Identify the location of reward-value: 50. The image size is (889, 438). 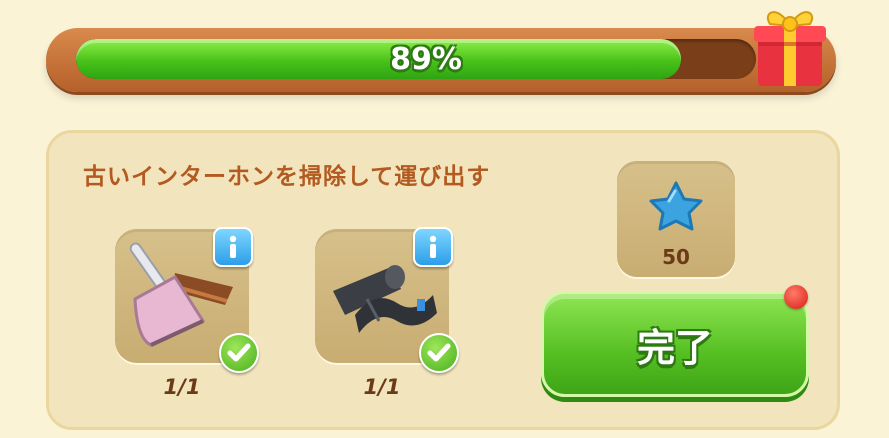
(676, 257).